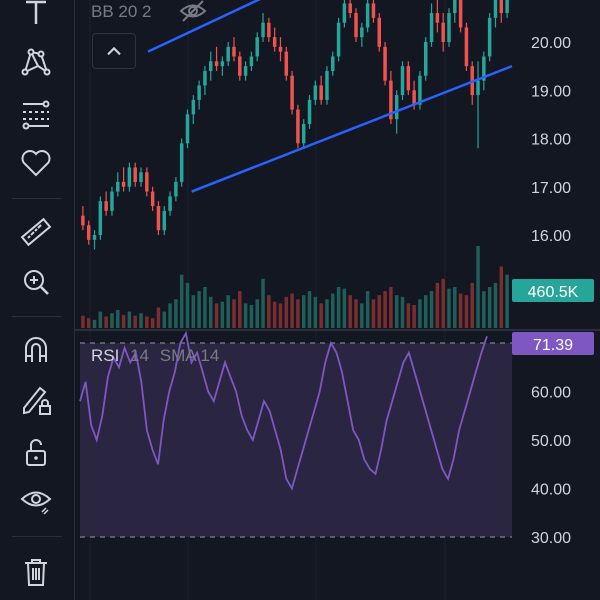 The width and height of the screenshot is (600, 600). Describe the element at coordinates (105, 355) in the screenshot. I see `rsi-legend-name: RSI` at that location.